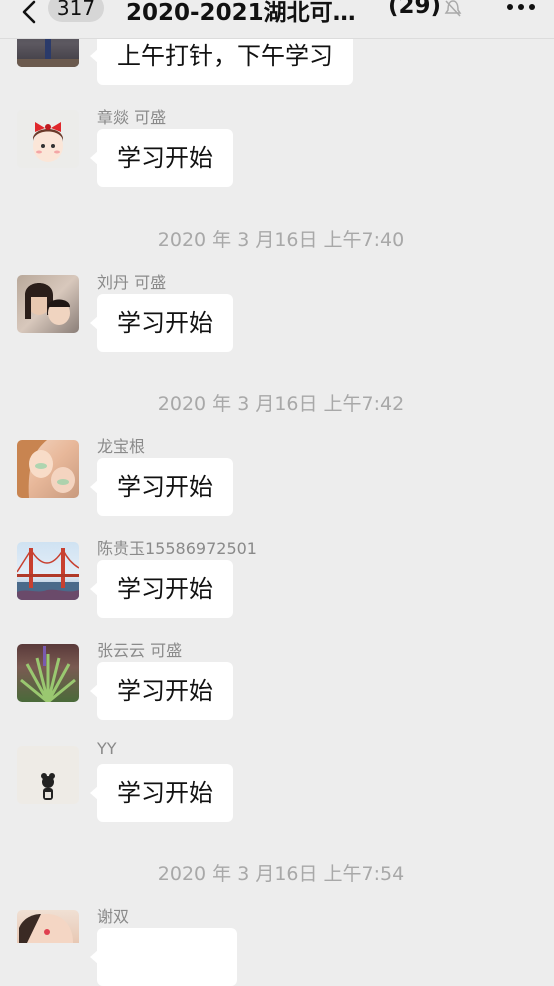  Describe the element at coordinates (121, 446) in the screenshot. I see `sender-name: 龙宝根` at that location.